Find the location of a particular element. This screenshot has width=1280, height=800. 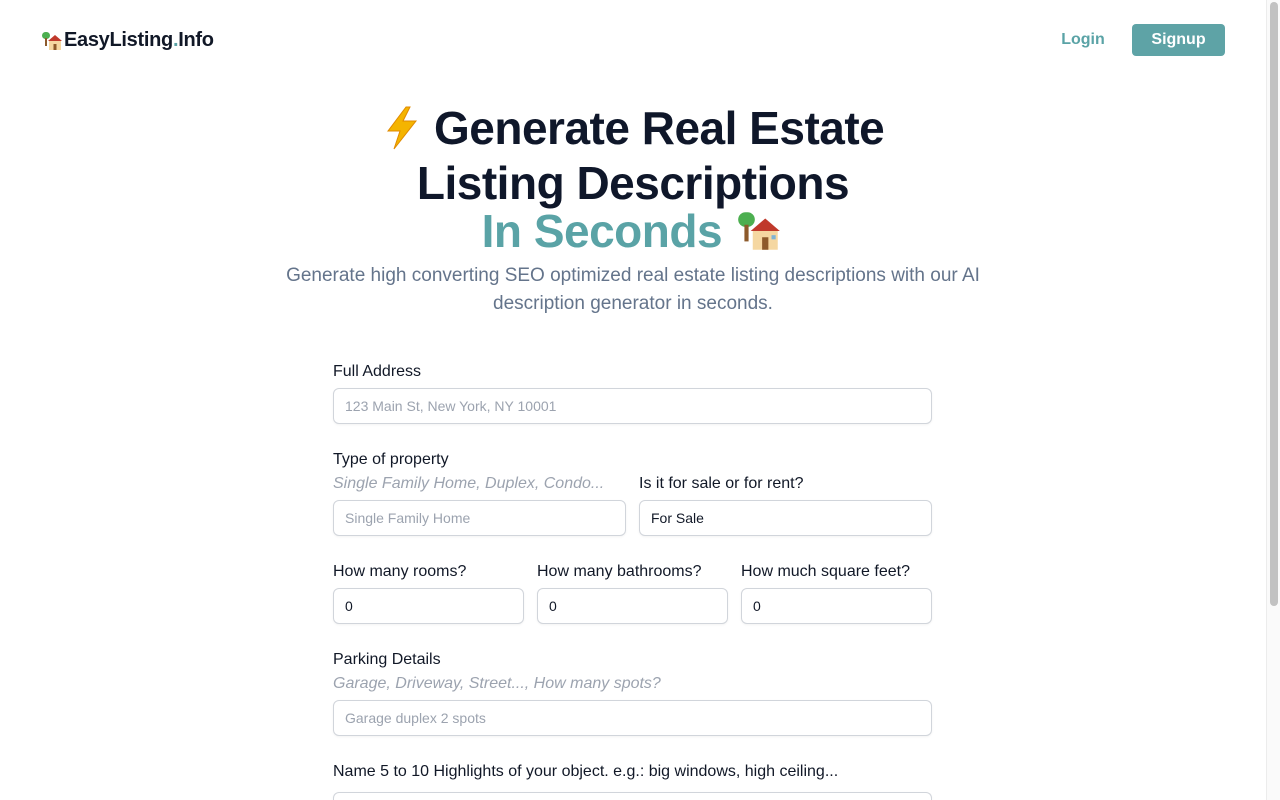

top-nav: EasyListing. Info Login Signup is located at coordinates (633, 40).